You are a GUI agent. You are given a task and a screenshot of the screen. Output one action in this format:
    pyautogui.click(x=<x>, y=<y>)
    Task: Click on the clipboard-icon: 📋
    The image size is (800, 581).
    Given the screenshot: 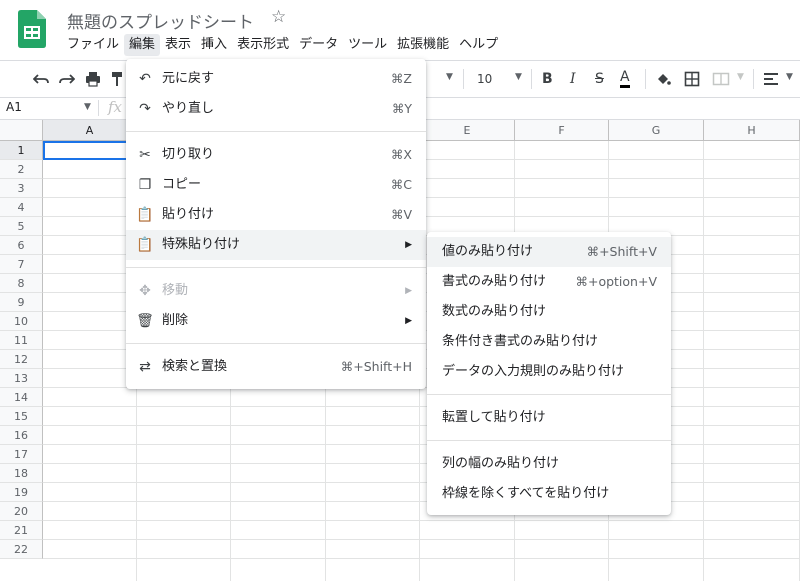 What is the action you would take?
    pyautogui.click(x=145, y=215)
    